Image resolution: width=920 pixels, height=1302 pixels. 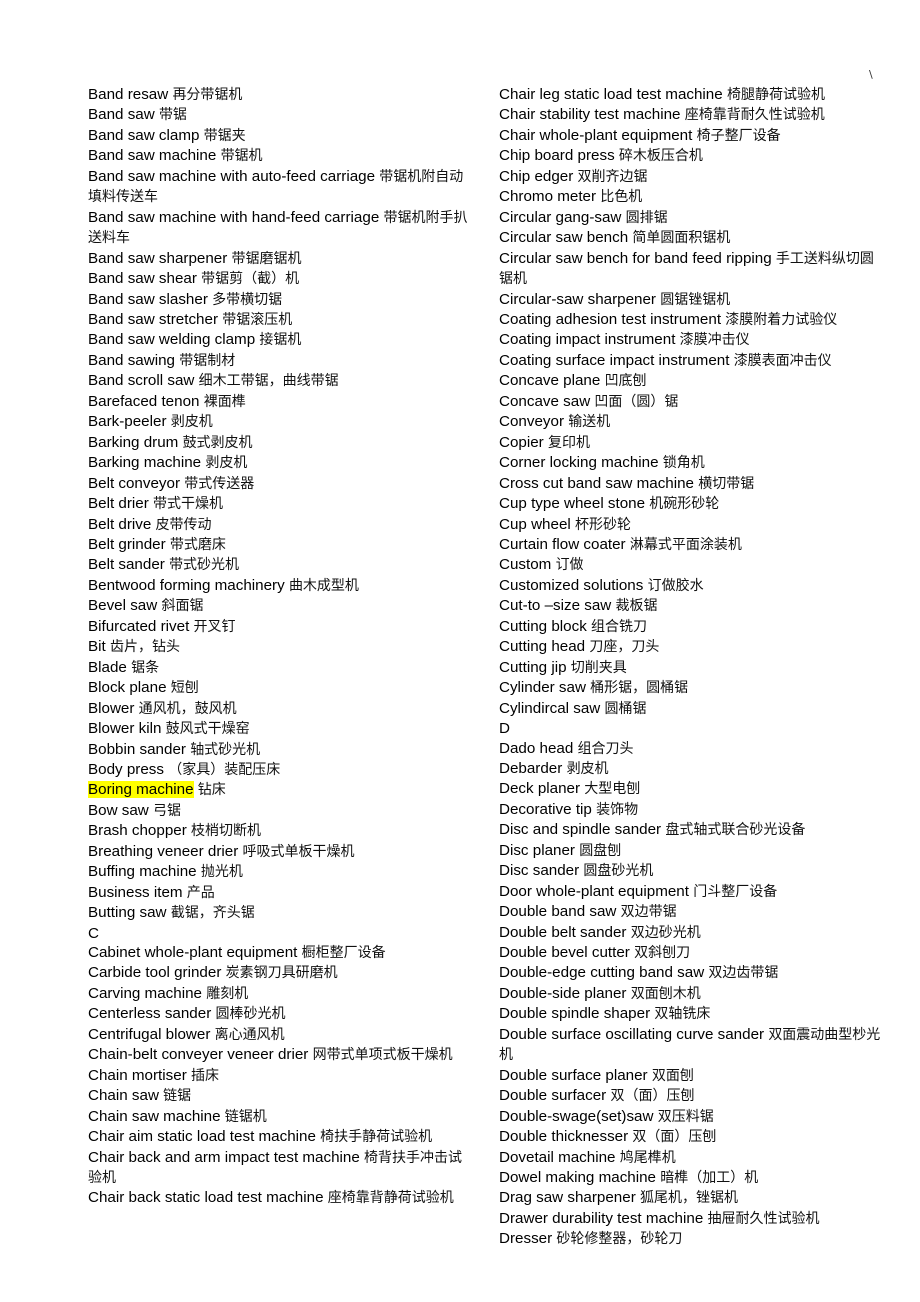 I want to click on glossary-entry: Centerless sander 圆棒砂光机, so click(x=280, y=1014).